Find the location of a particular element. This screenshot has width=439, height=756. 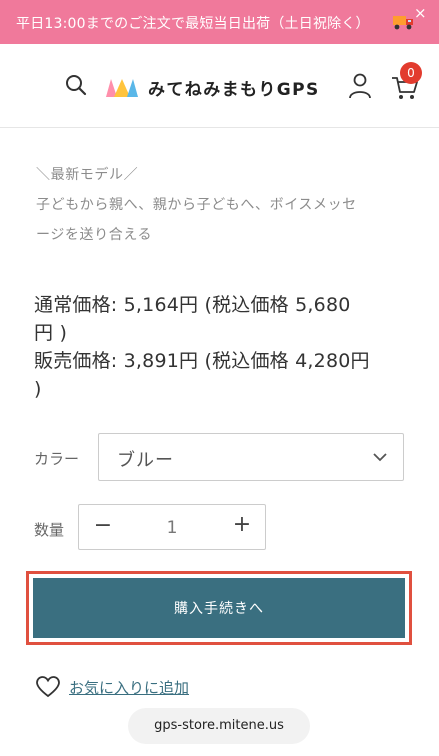

quantity-label: 数量 is located at coordinates (49, 530).